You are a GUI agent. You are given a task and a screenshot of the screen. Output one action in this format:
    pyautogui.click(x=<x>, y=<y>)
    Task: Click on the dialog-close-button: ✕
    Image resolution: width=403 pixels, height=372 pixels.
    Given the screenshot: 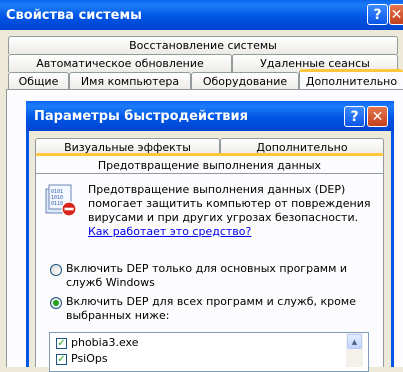 What is the action you would take?
    pyautogui.click(x=377, y=116)
    